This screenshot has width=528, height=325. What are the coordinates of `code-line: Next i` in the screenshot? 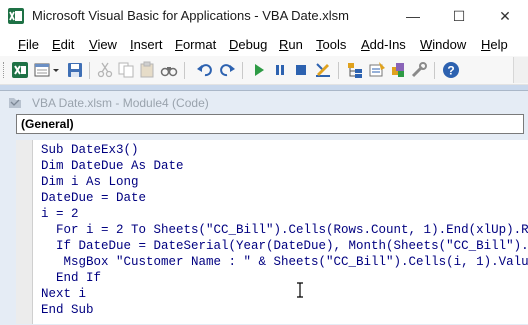 It's located at (64, 294).